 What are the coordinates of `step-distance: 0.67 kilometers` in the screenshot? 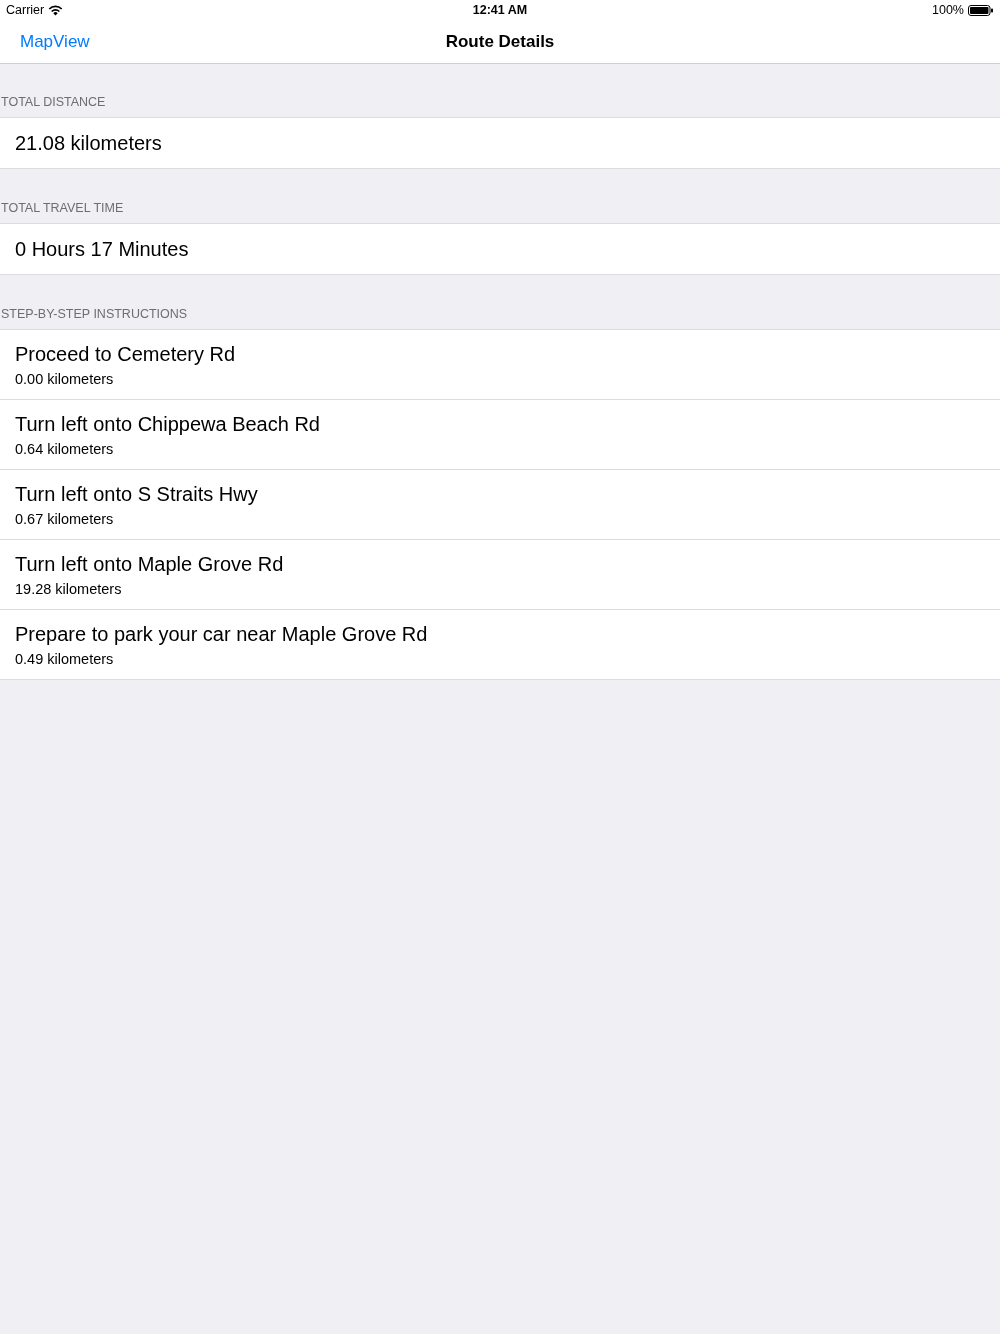 It's located at (65, 518).